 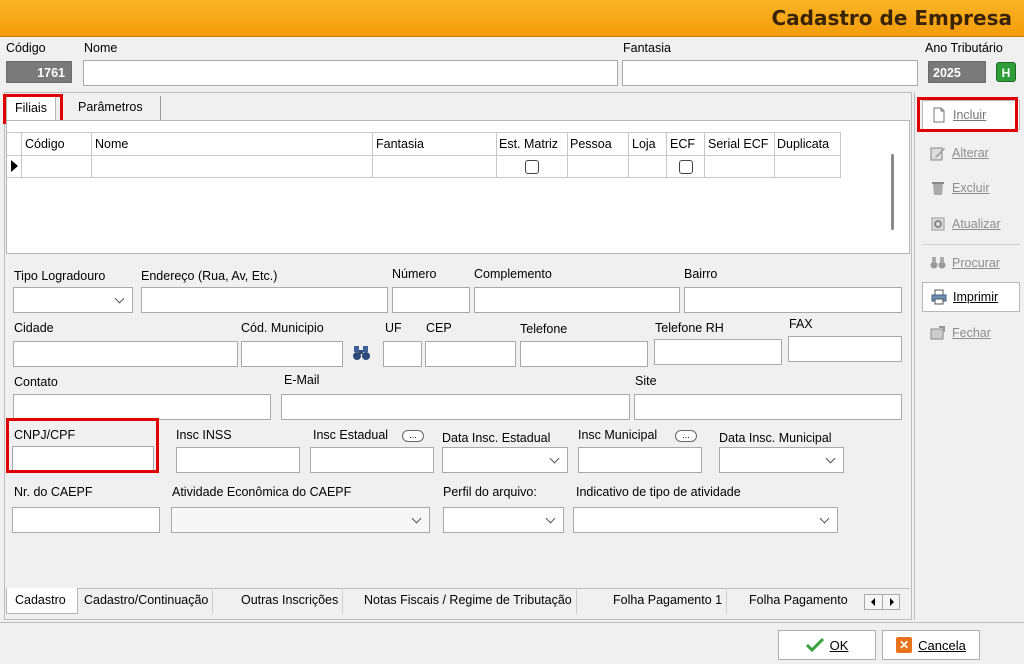 I want to click on atualizar-button: Atualizar, so click(x=971, y=224).